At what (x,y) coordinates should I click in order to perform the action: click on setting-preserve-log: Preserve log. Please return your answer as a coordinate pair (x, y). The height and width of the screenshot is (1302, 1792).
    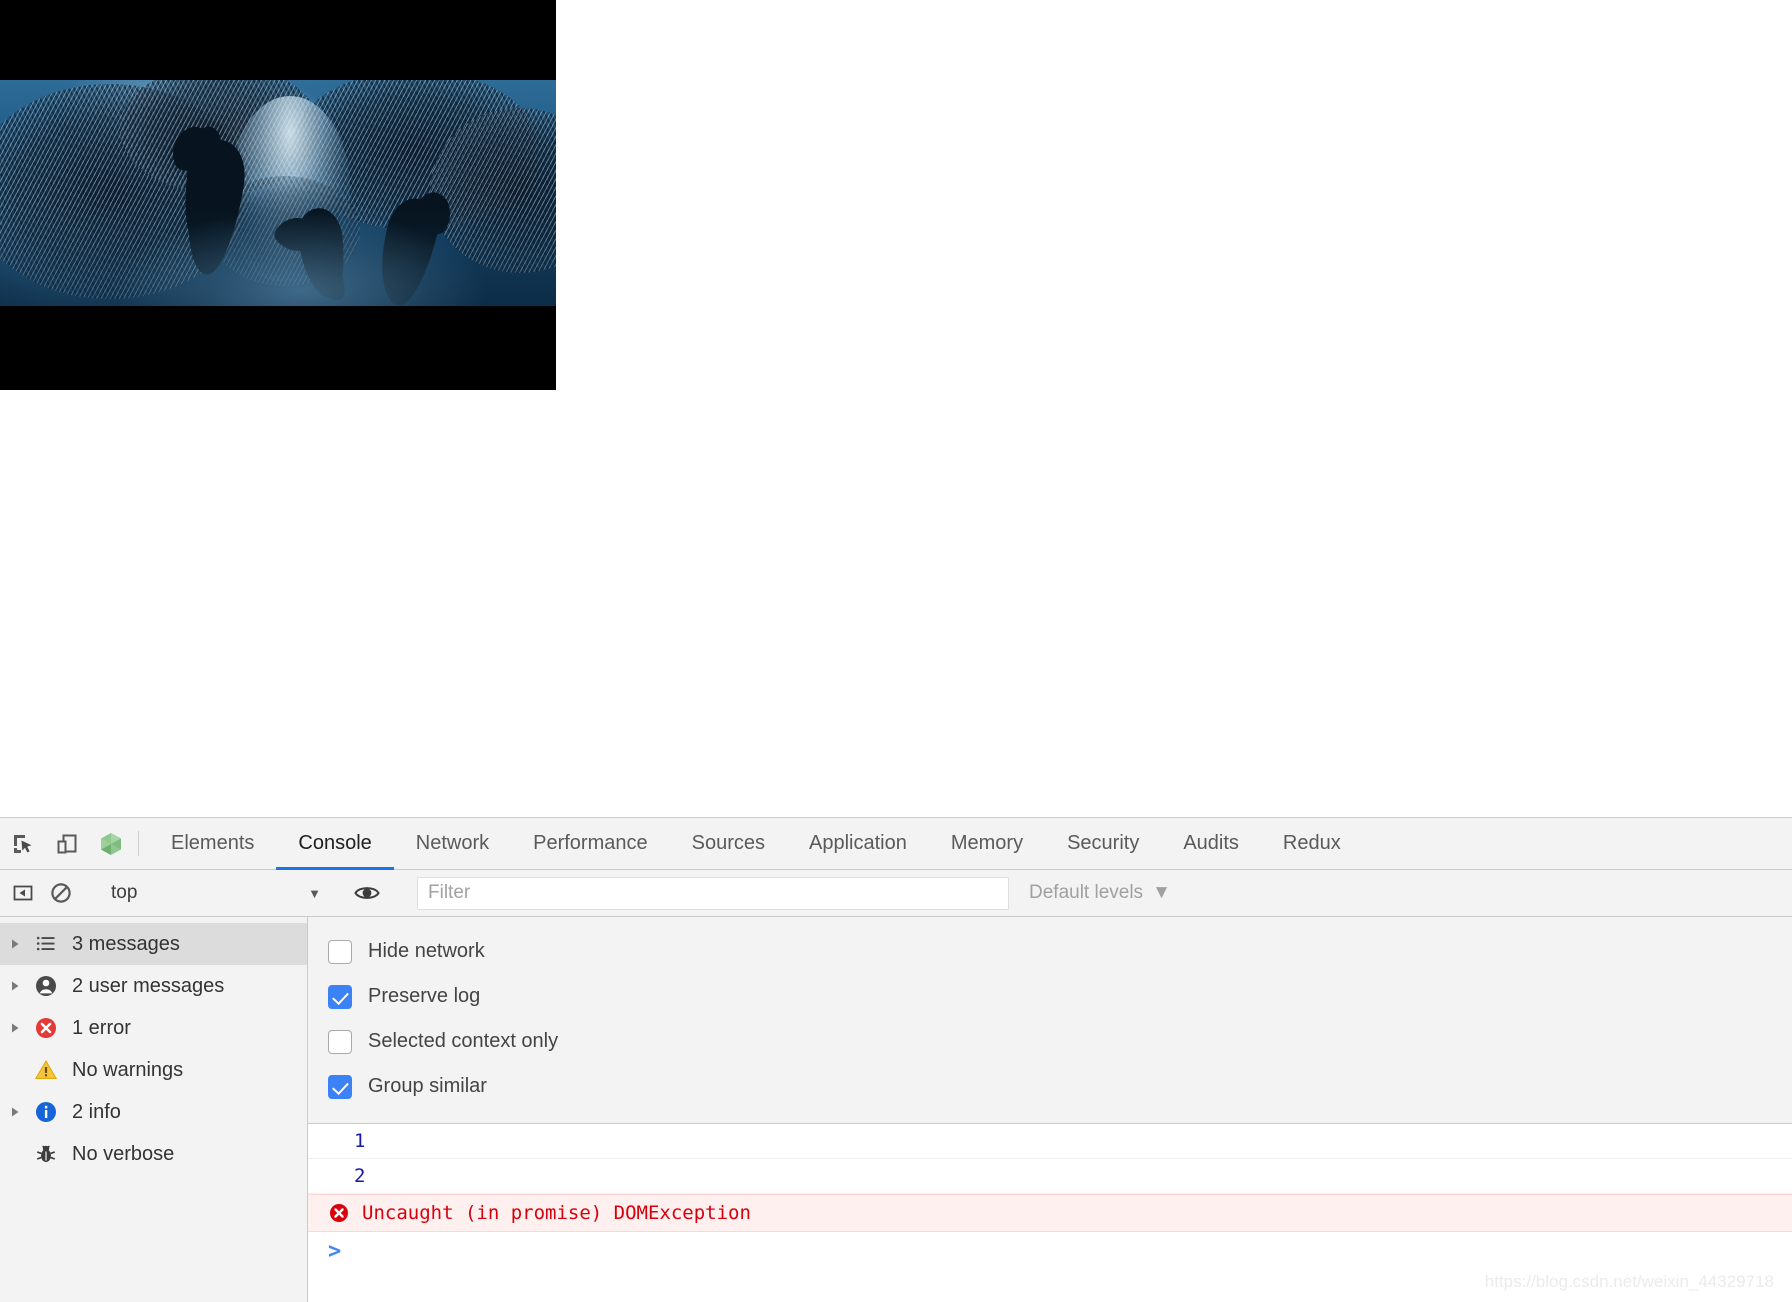
    Looking at the image, I should click on (1050, 996).